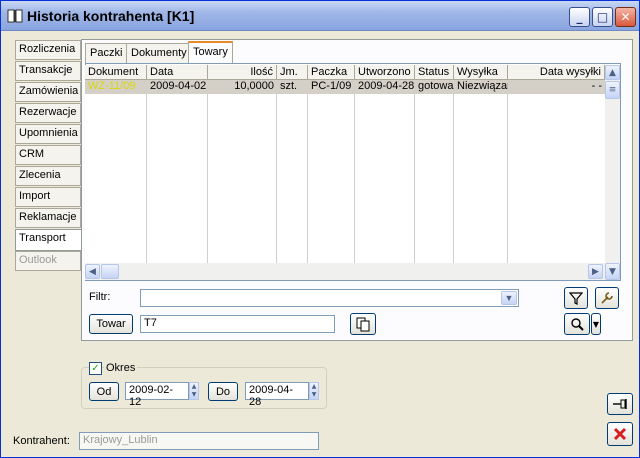 The width and height of the screenshot is (640, 458). Describe the element at coordinates (596, 324) in the screenshot. I see `preview-dropdown-icon: ▼` at that location.